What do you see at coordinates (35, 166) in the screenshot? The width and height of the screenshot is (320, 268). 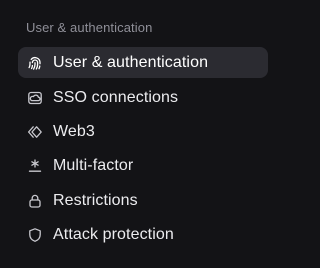 I see `asterisk-icon` at bounding box center [35, 166].